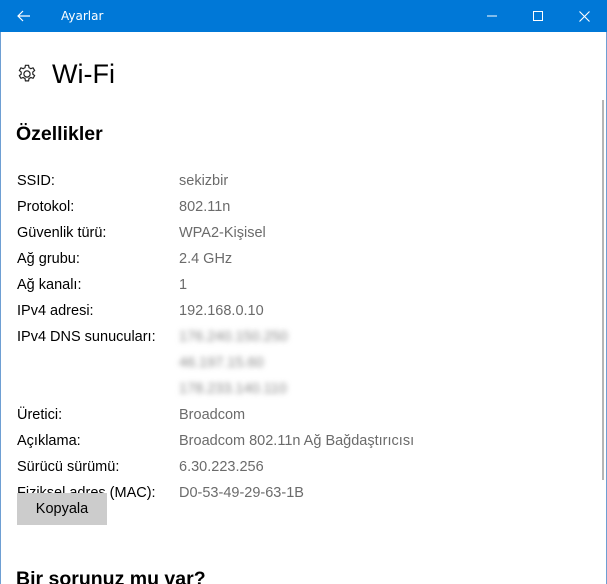 Image resolution: width=607 pixels, height=584 pixels. What do you see at coordinates (62, 233) in the screenshot?
I see `property-label: Güvenlik türü:` at bounding box center [62, 233].